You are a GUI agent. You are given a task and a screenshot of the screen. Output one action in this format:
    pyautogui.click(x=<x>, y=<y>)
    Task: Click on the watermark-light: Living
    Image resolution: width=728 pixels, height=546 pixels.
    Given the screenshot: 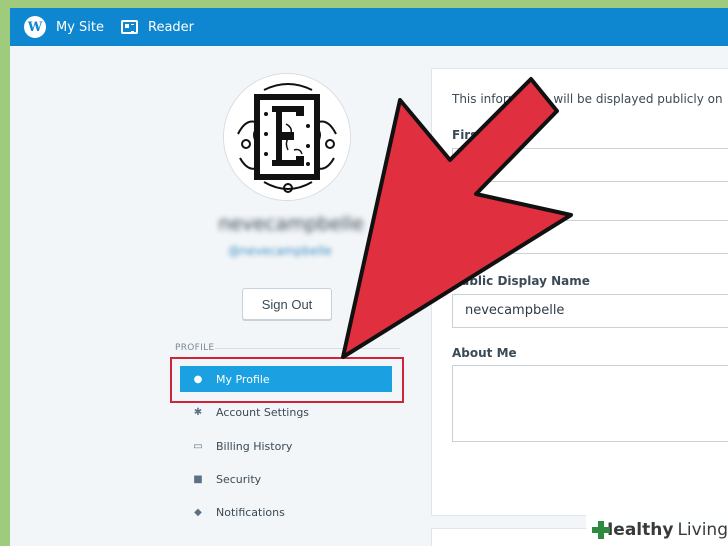 What is the action you would take?
    pyautogui.click(x=702, y=530)
    